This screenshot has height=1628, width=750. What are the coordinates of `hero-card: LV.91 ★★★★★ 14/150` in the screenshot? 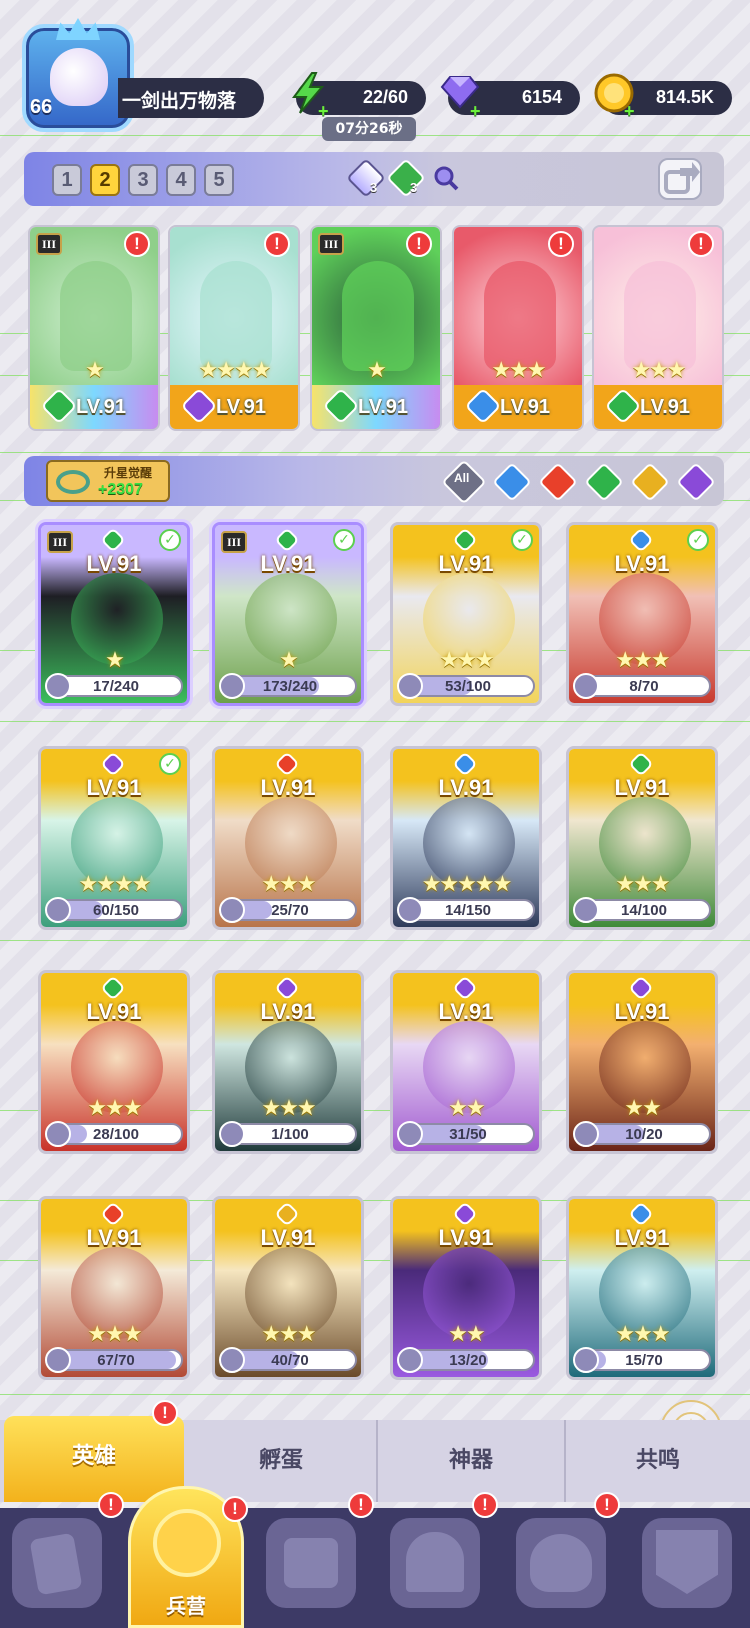 It's located at (466, 838).